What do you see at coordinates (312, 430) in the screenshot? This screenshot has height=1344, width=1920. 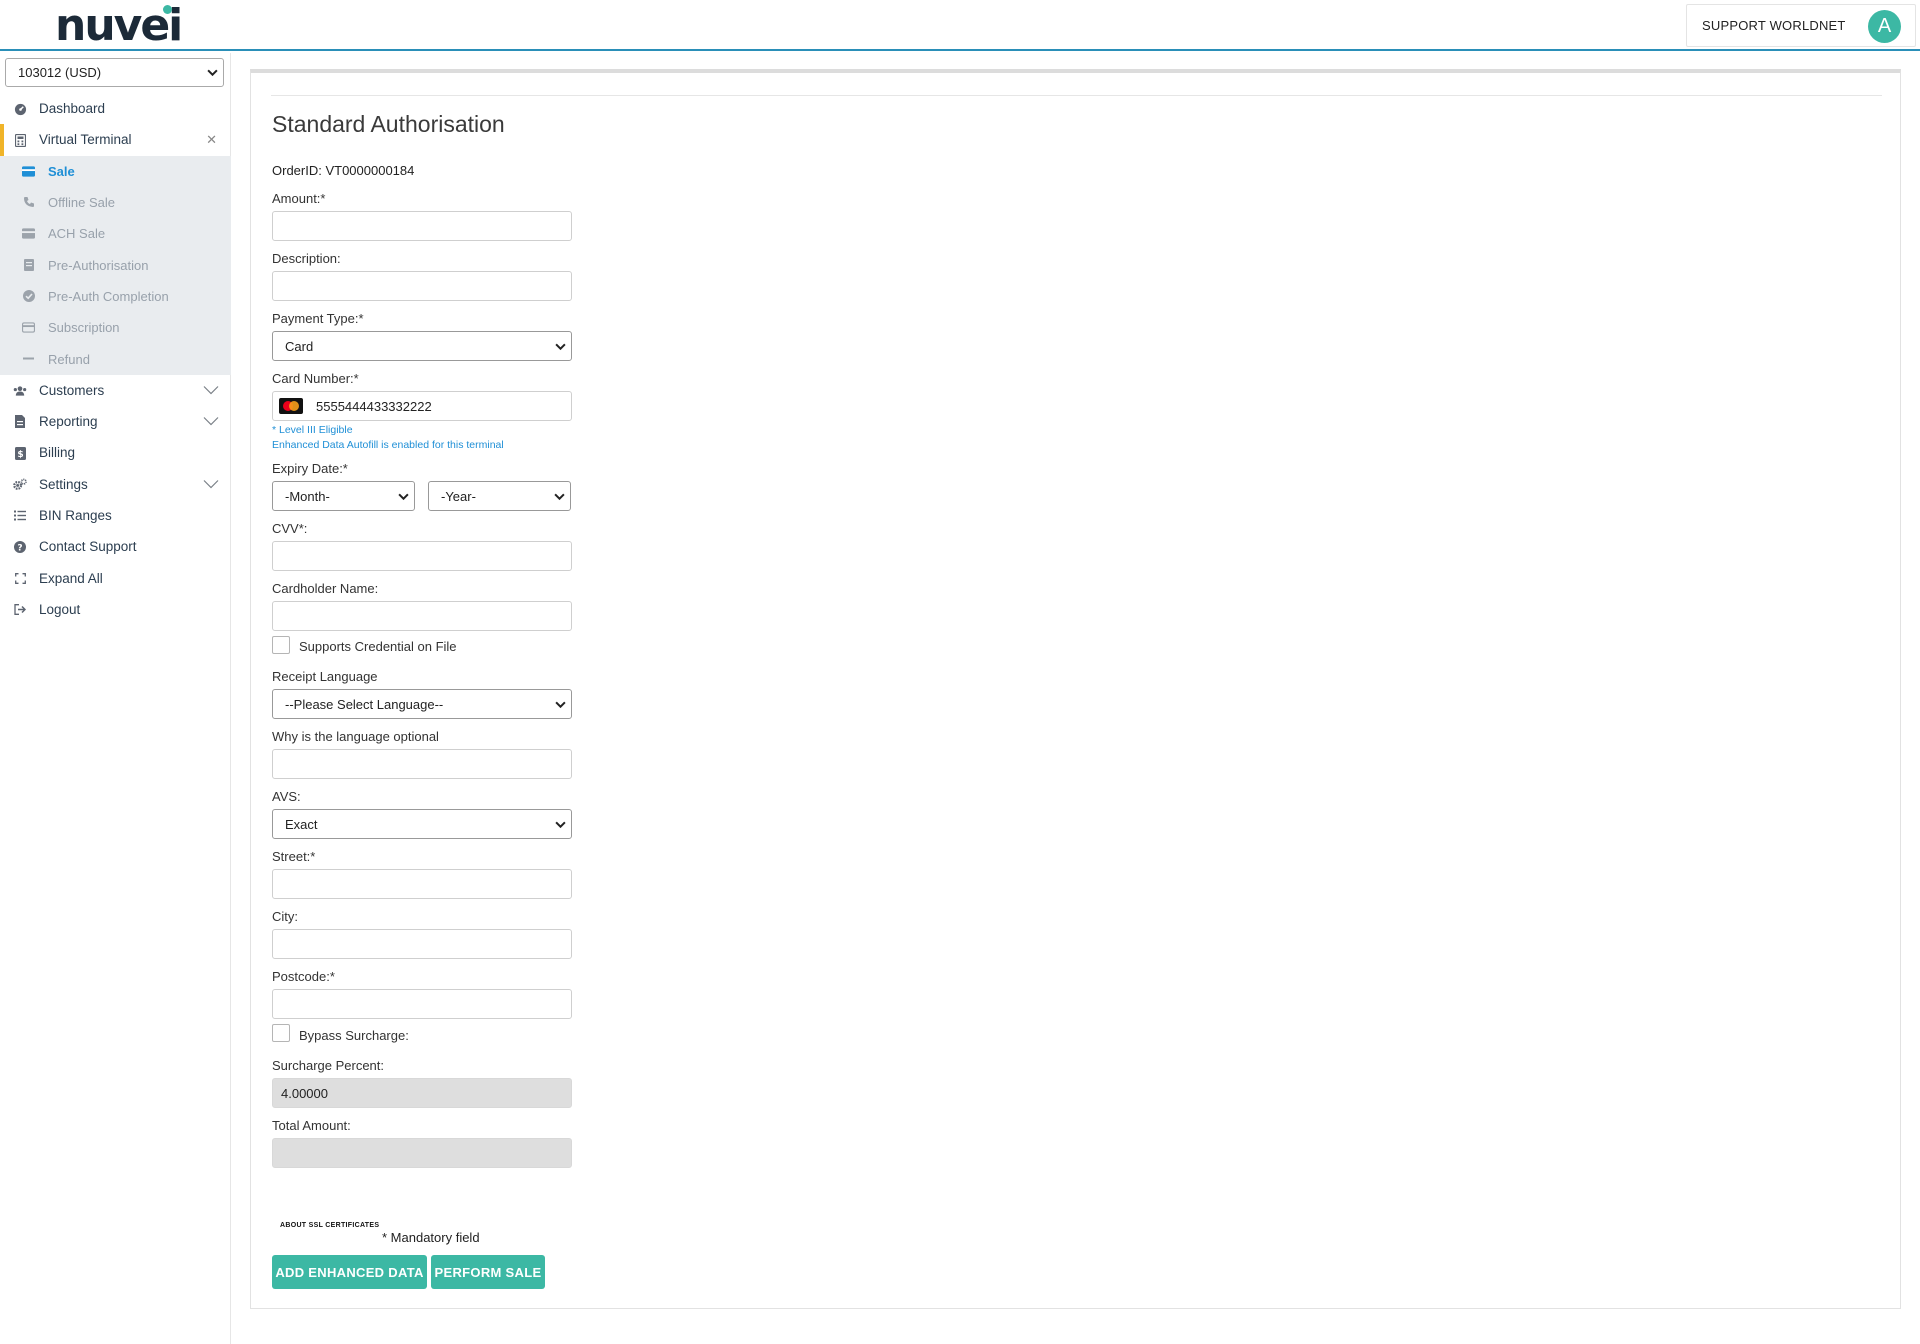 I see `level3-hint: * Level III Eligible` at bounding box center [312, 430].